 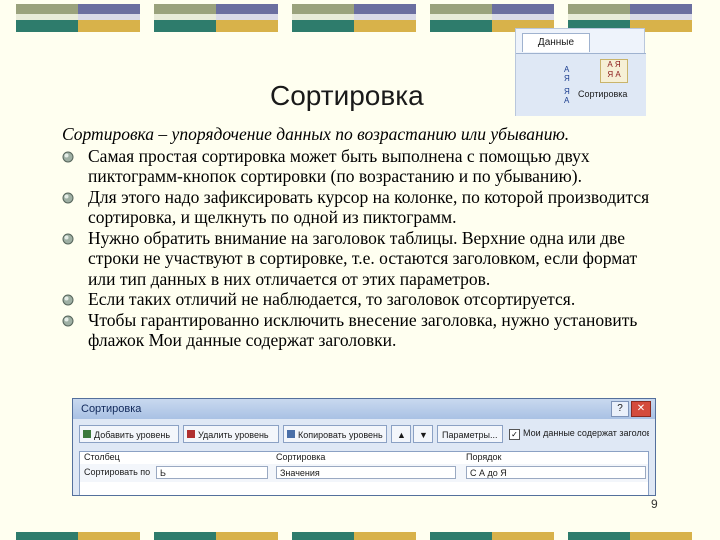 I want to click on close-button: ✕, so click(x=641, y=409).